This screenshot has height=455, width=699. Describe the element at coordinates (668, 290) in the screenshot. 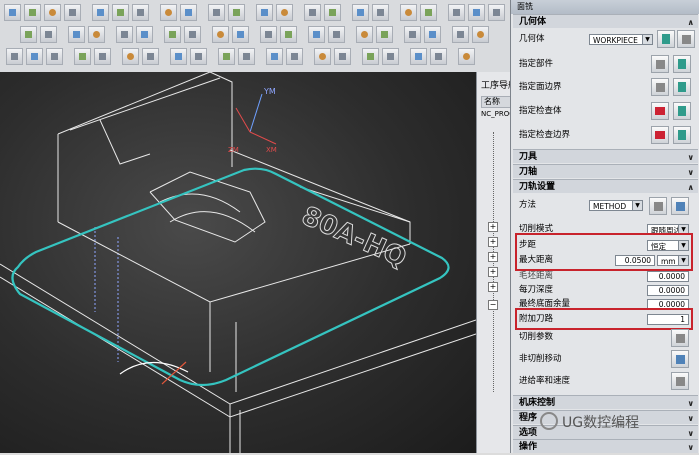

I see `depth-per-cut-input: 0.0000` at that location.